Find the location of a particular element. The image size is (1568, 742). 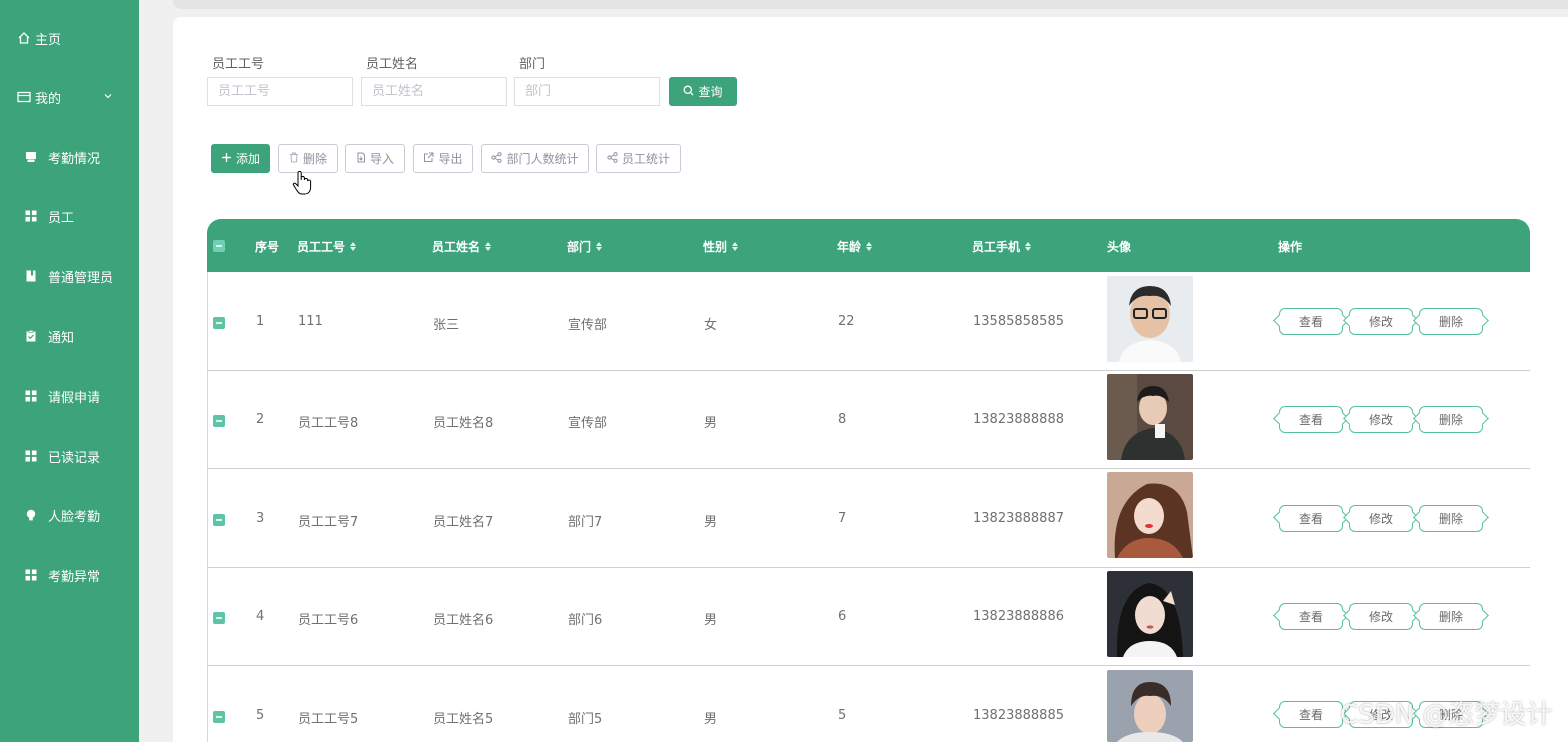

export-icon is located at coordinates (428, 159).